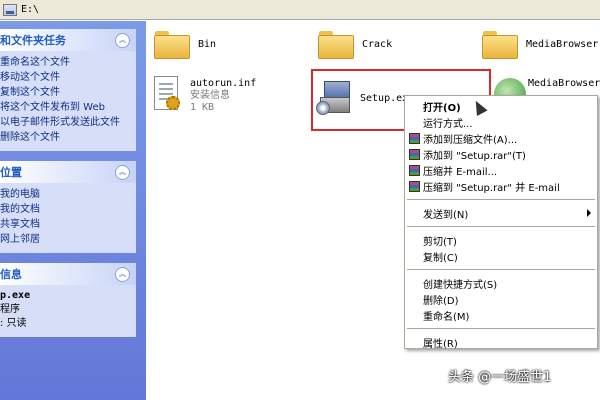 This screenshot has width=600, height=400. Describe the element at coordinates (13, 323) in the screenshot. I see `details-attributes: : 只读` at that location.